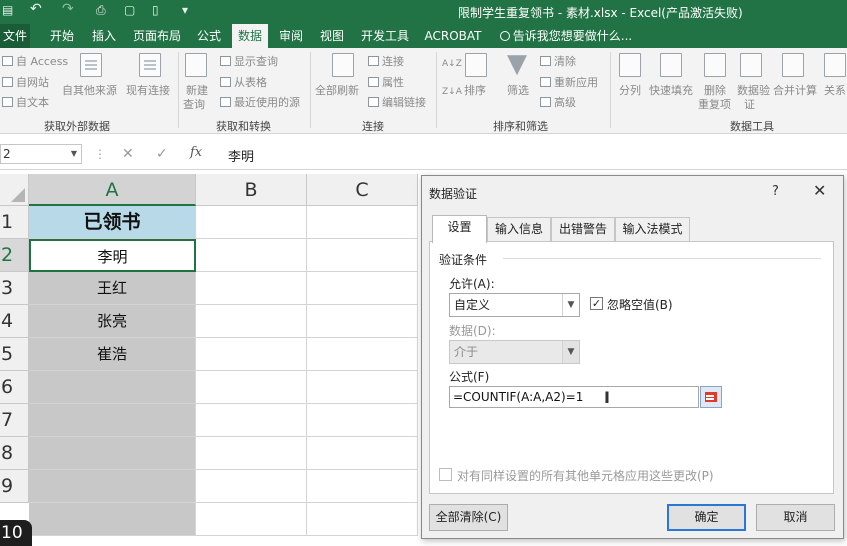  I want to click on row-header-5: 5, so click(14, 354).